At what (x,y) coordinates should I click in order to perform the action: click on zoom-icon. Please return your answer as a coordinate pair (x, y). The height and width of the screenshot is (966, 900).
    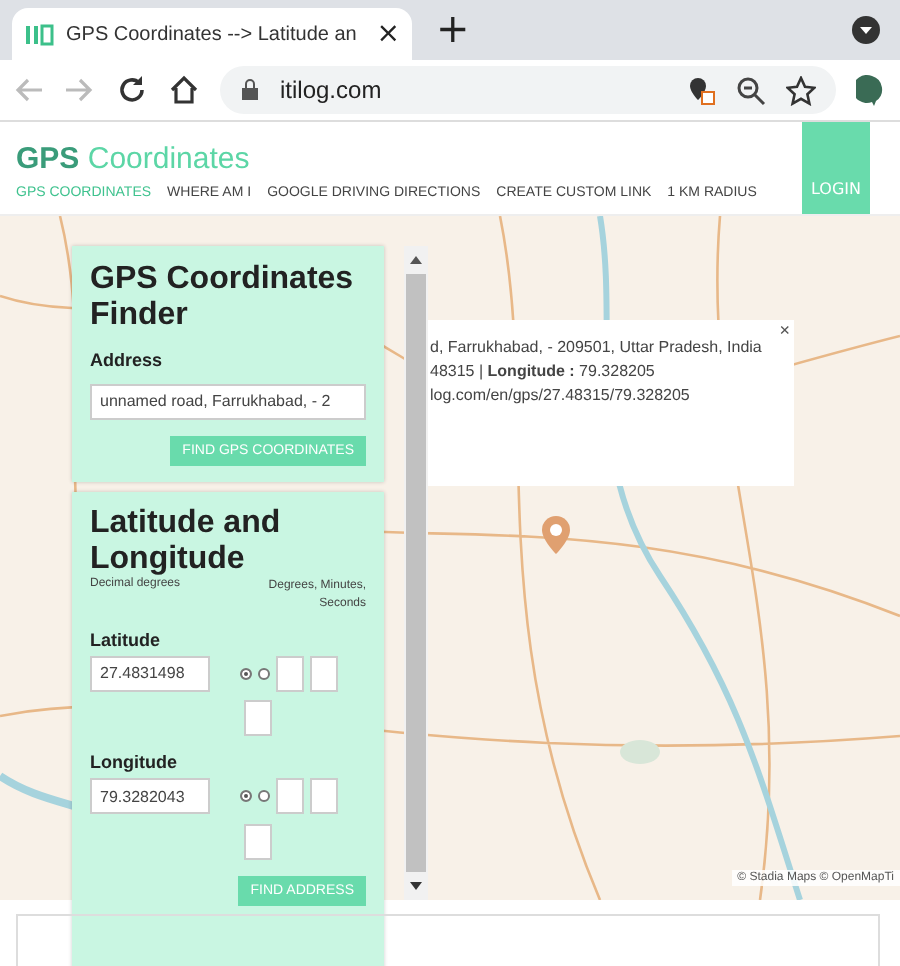
    Looking at the image, I should click on (751, 90).